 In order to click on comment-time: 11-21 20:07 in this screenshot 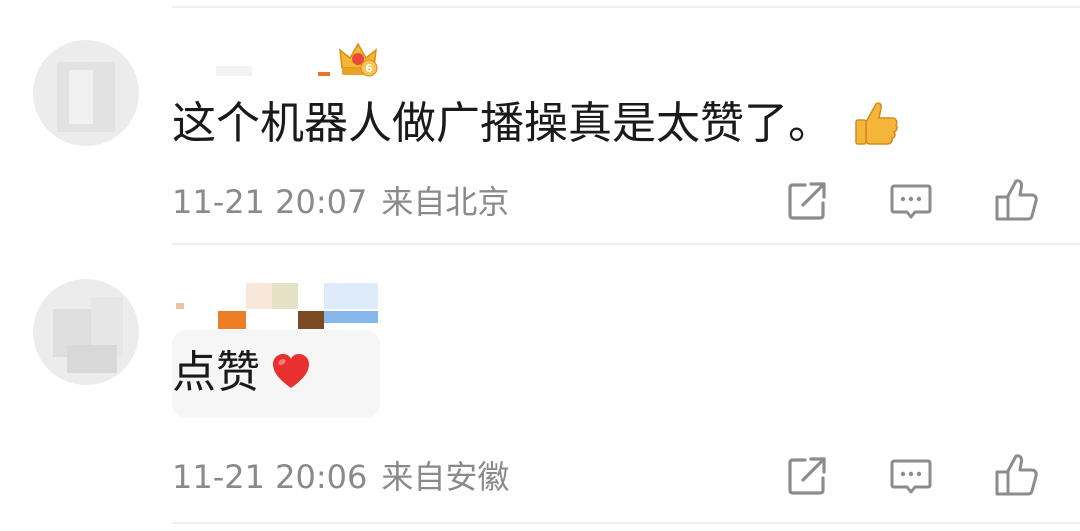, I will do `click(270, 202)`.